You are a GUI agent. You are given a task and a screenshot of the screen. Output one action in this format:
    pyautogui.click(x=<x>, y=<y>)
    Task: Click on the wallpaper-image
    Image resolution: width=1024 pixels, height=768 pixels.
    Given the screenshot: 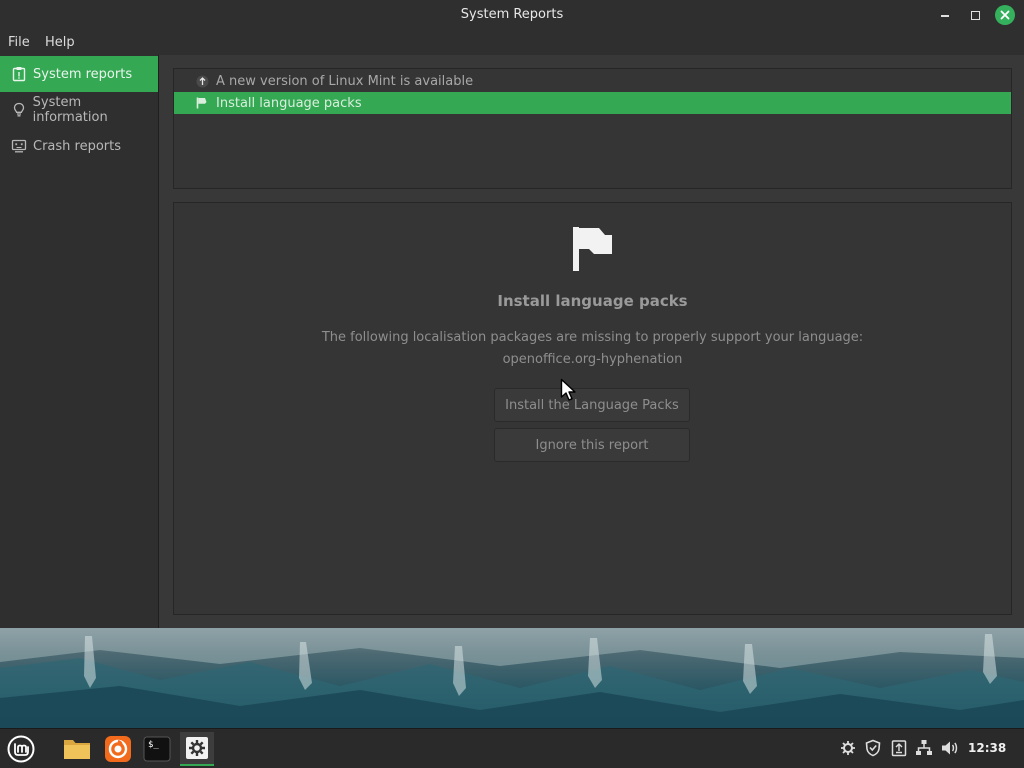 What is the action you would take?
    pyautogui.click(x=512, y=678)
    